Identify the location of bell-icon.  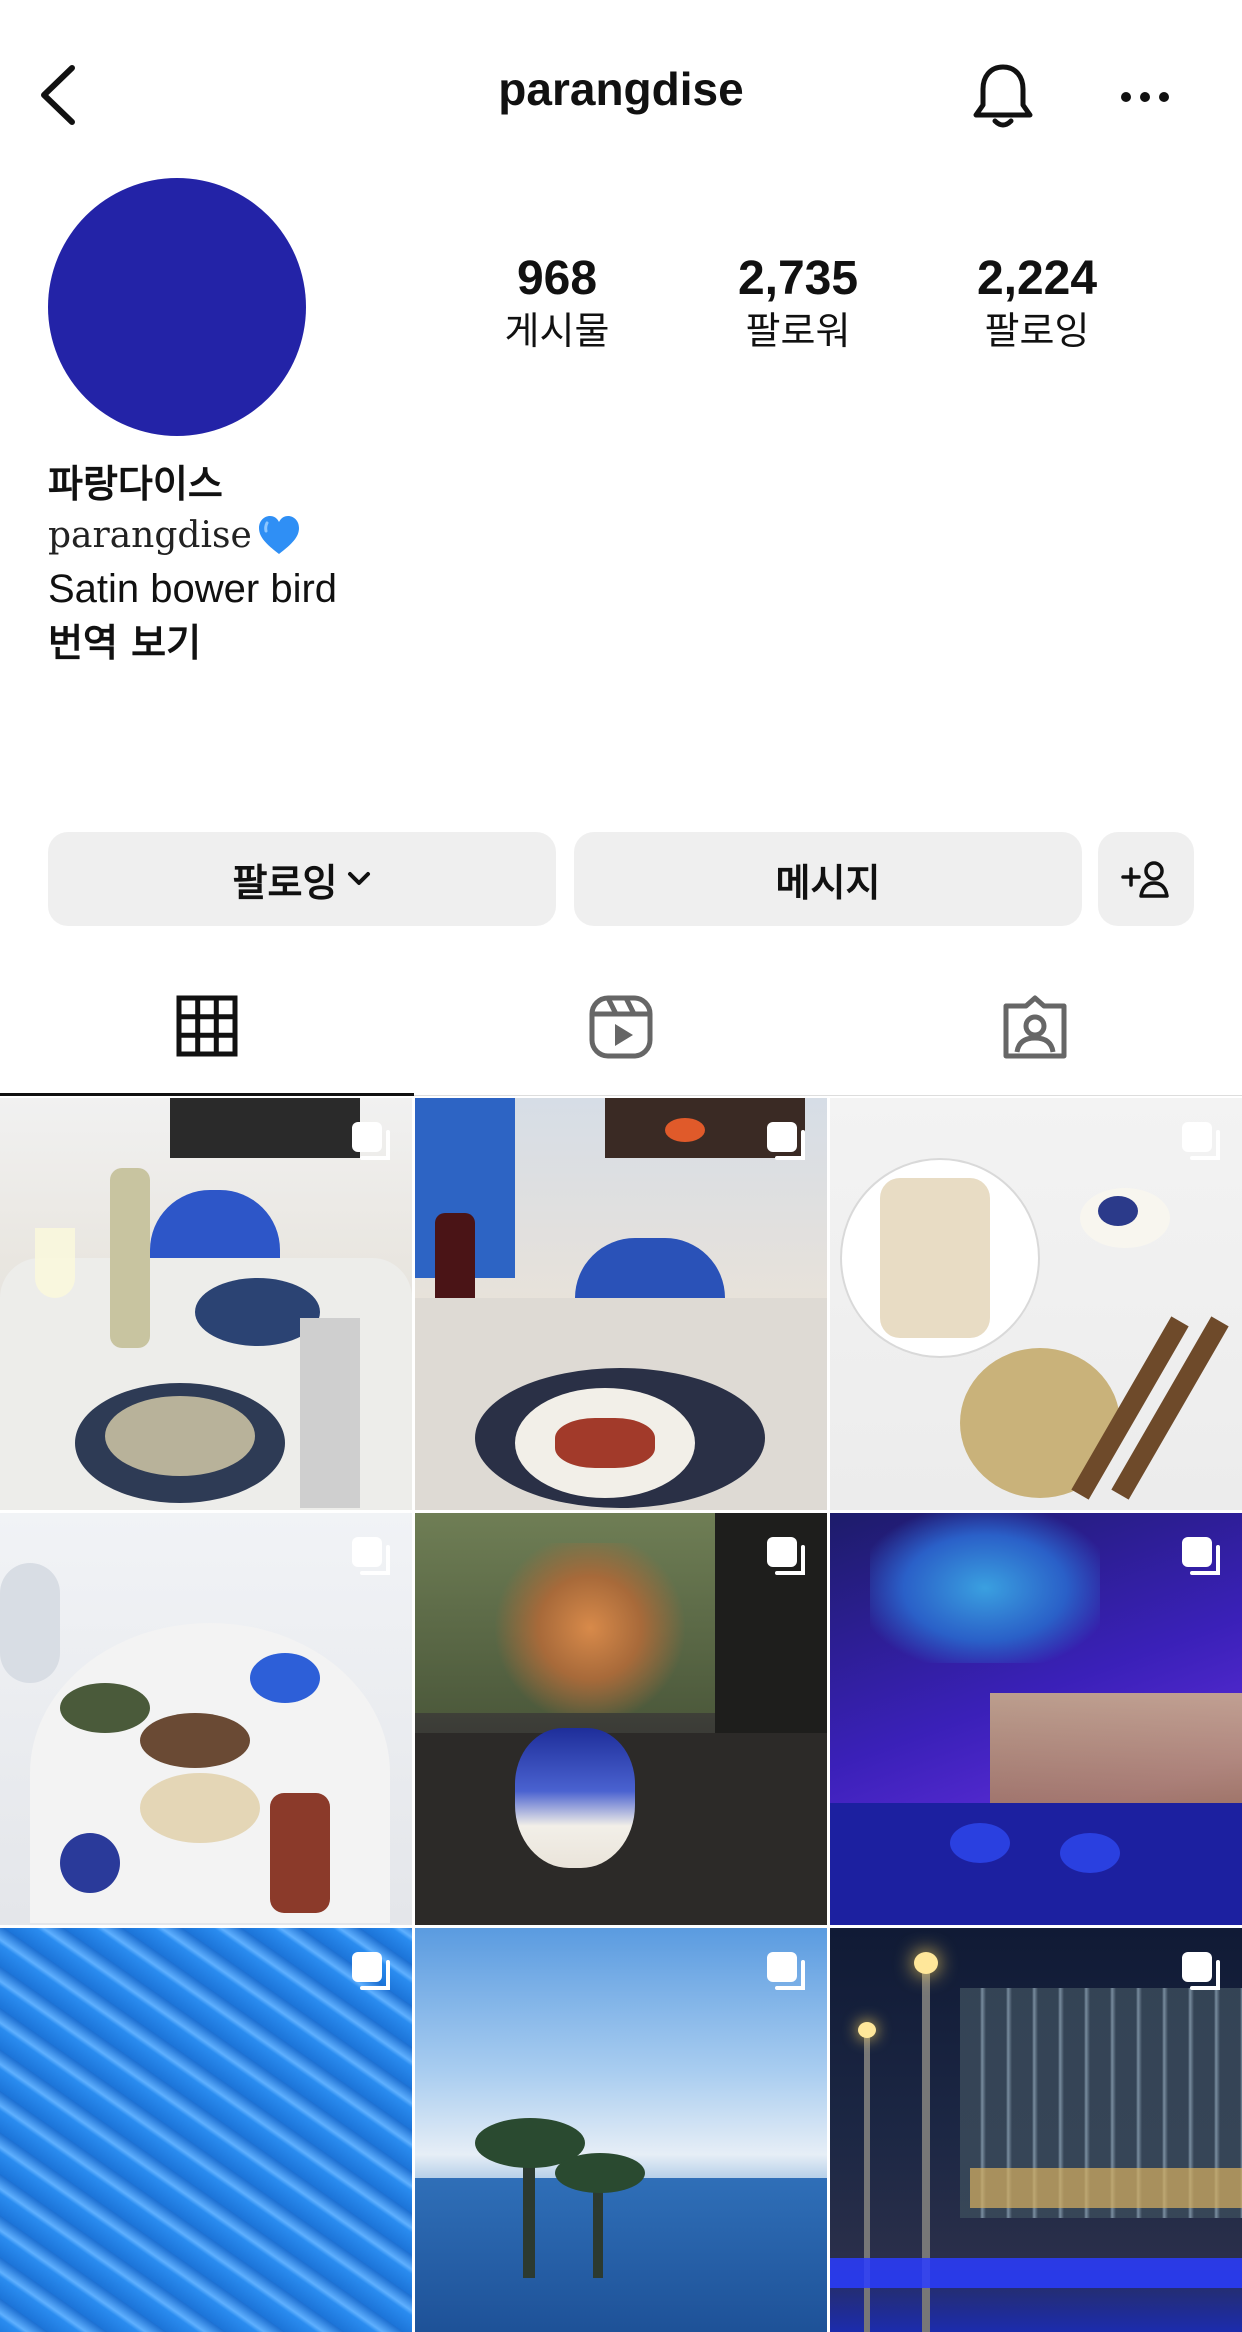
(1003, 96).